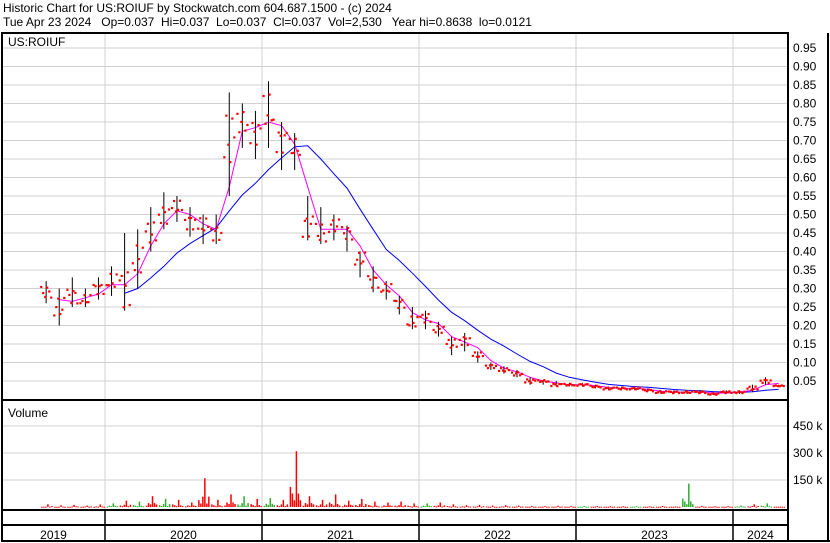 The height and width of the screenshot is (543, 830). Describe the element at coordinates (805, 159) in the screenshot. I see `price-tick-label: 0.65` at that location.